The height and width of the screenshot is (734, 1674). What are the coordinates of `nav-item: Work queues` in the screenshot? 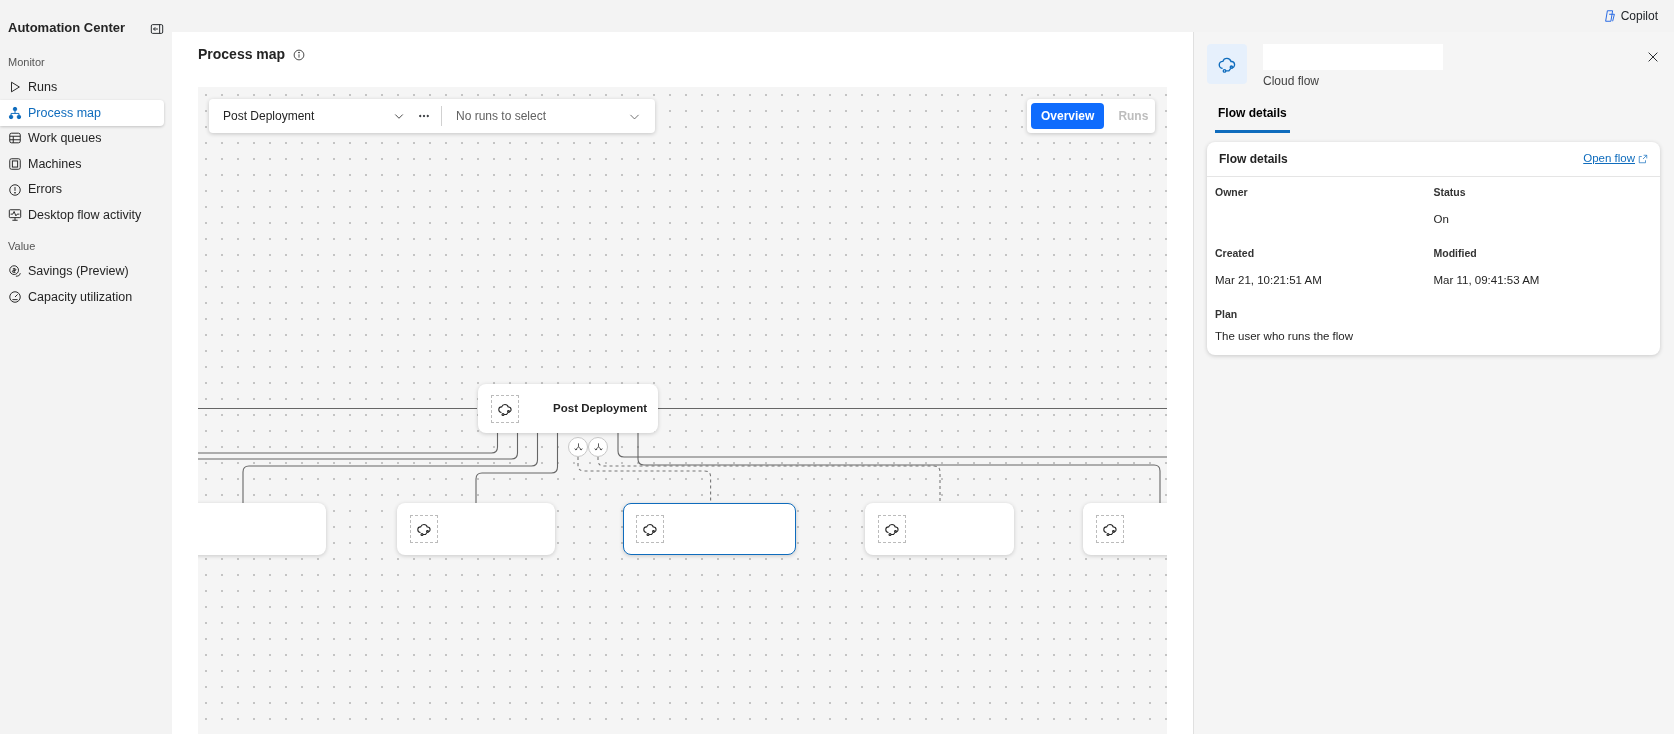 It's located at (82, 138).